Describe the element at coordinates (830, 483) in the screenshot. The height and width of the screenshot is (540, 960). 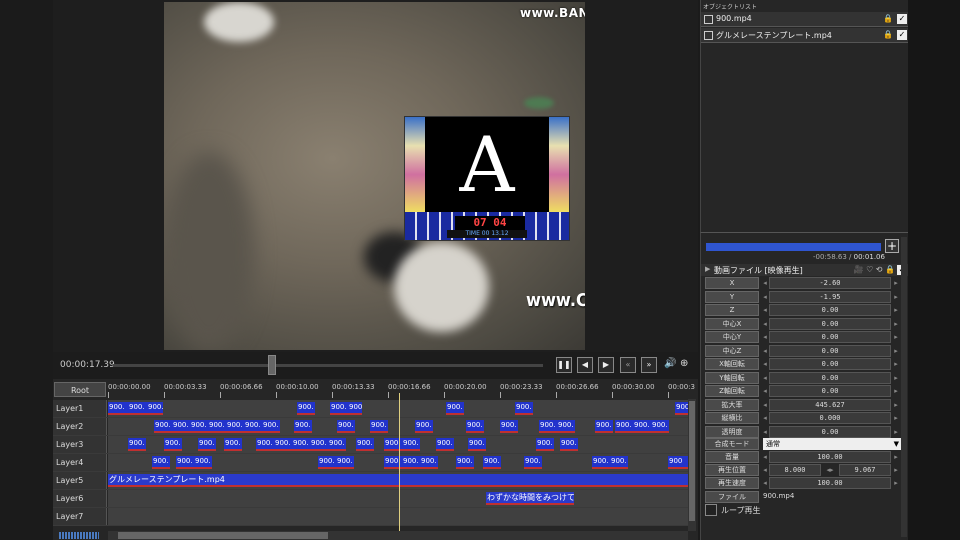
I see `play-speed-value: 100.00` at that location.